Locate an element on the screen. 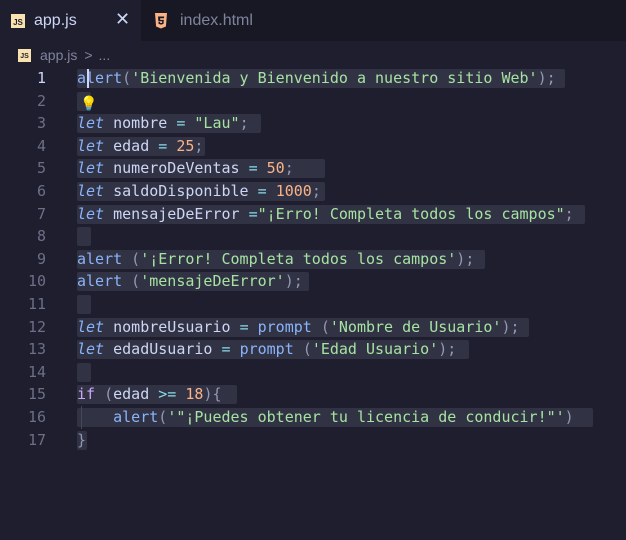 Image resolution: width=626 pixels, height=540 pixels. code-token: 'Edad Usuario' is located at coordinates (375, 349).